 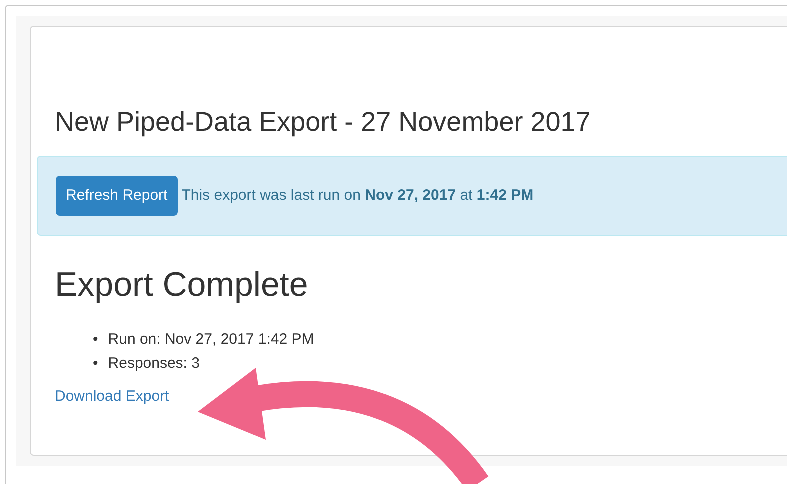 What do you see at coordinates (154, 364) in the screenshot?
I see `detail-item: Responses: 3` at bounding box center [154, 364].